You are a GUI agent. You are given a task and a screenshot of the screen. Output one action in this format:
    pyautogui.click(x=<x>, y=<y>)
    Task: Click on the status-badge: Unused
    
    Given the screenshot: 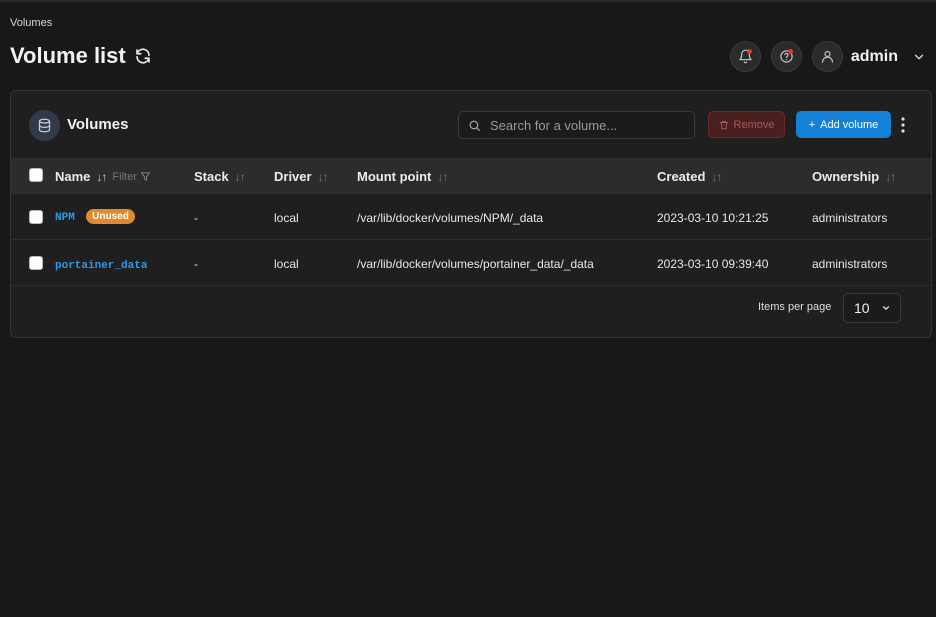 What is the action you would take?
    pyautogui.click(x=110, y=216)
    